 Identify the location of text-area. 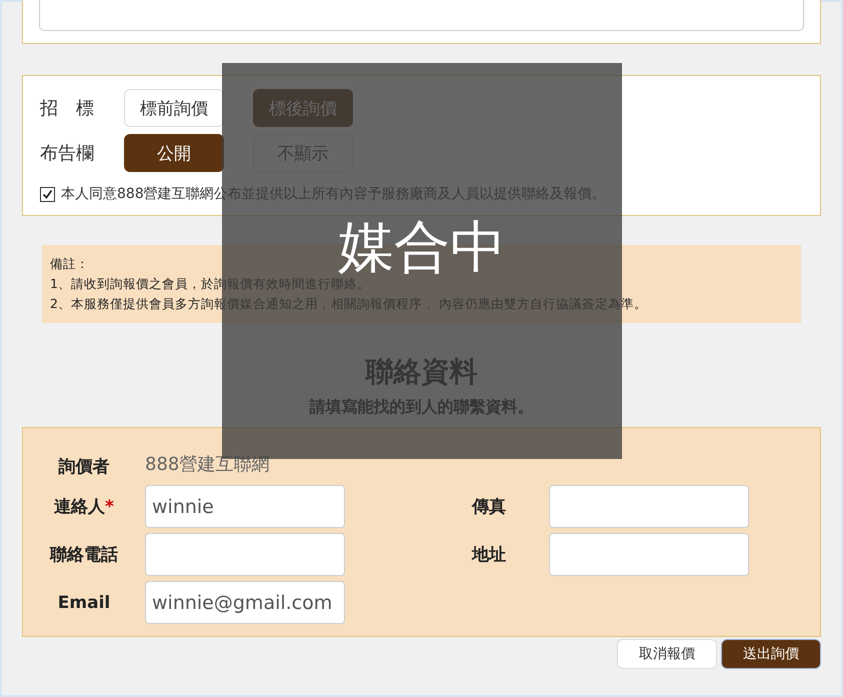
(421, 15).